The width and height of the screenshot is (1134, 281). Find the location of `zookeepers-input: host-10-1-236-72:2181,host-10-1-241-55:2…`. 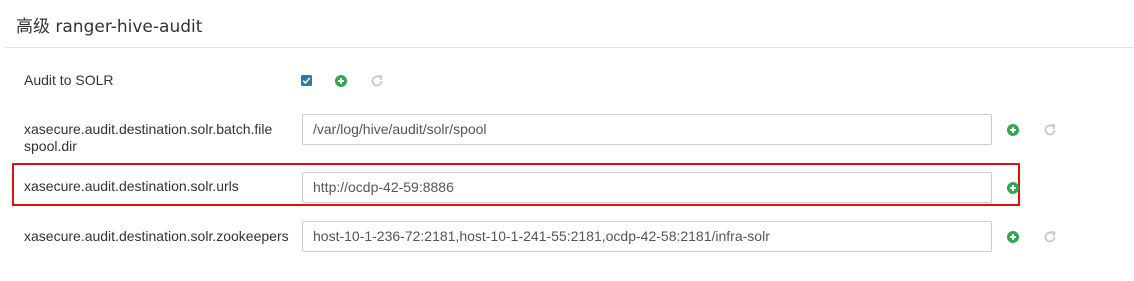

zookeepers-input: host-10-1-236-72:2181,host-10-1-241-55:2… is located at coordinates (647, 236).